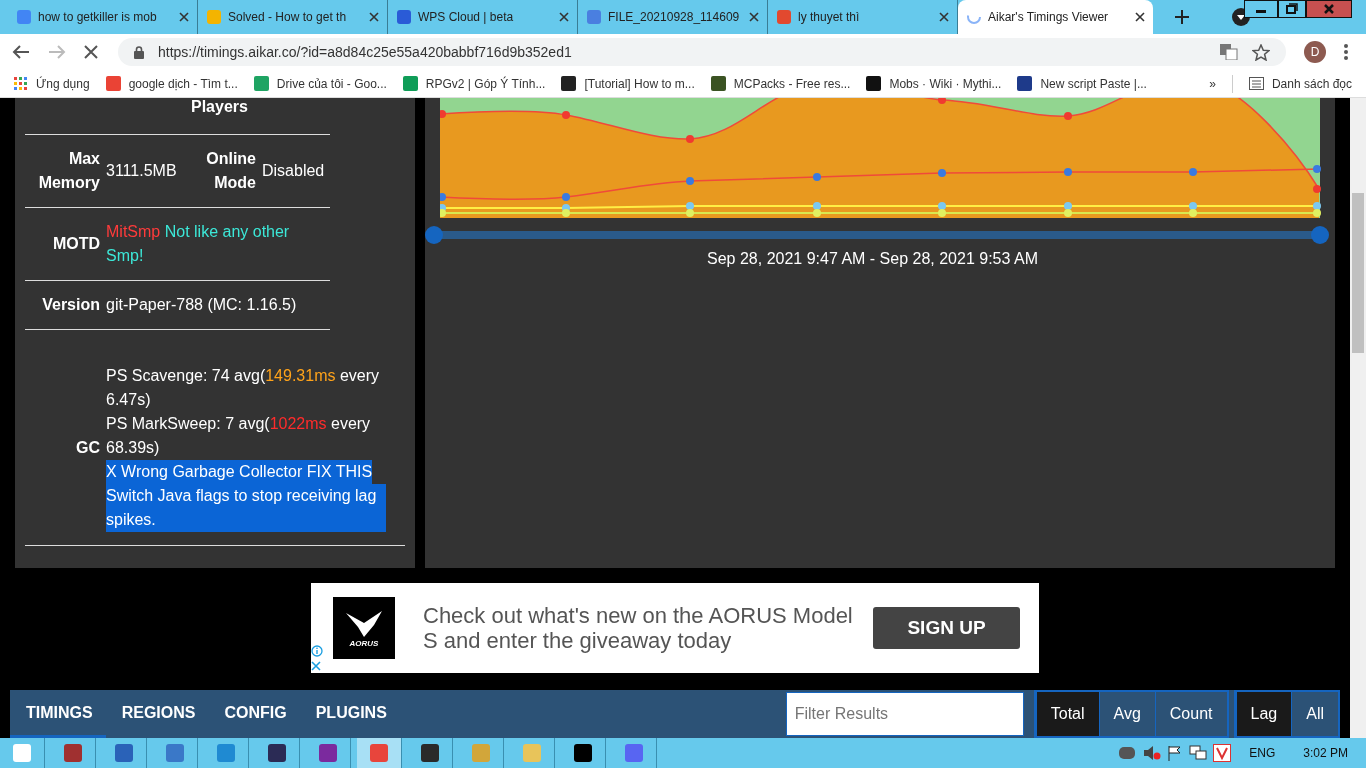 The width and height of the screenshot is (1366, 768). Describe the element at coordinates (1212, 83) in the screenshot. I see `more-bookmarks: »` at that location.